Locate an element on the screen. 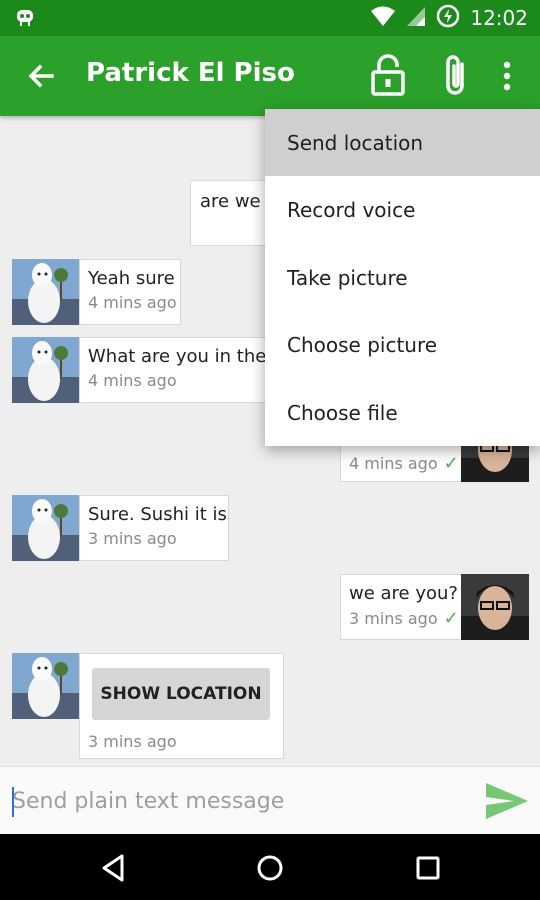 This screenshot has height=900, width=540. menu-item-choose-picture: Choose picture is located at coordinates (402, 344).